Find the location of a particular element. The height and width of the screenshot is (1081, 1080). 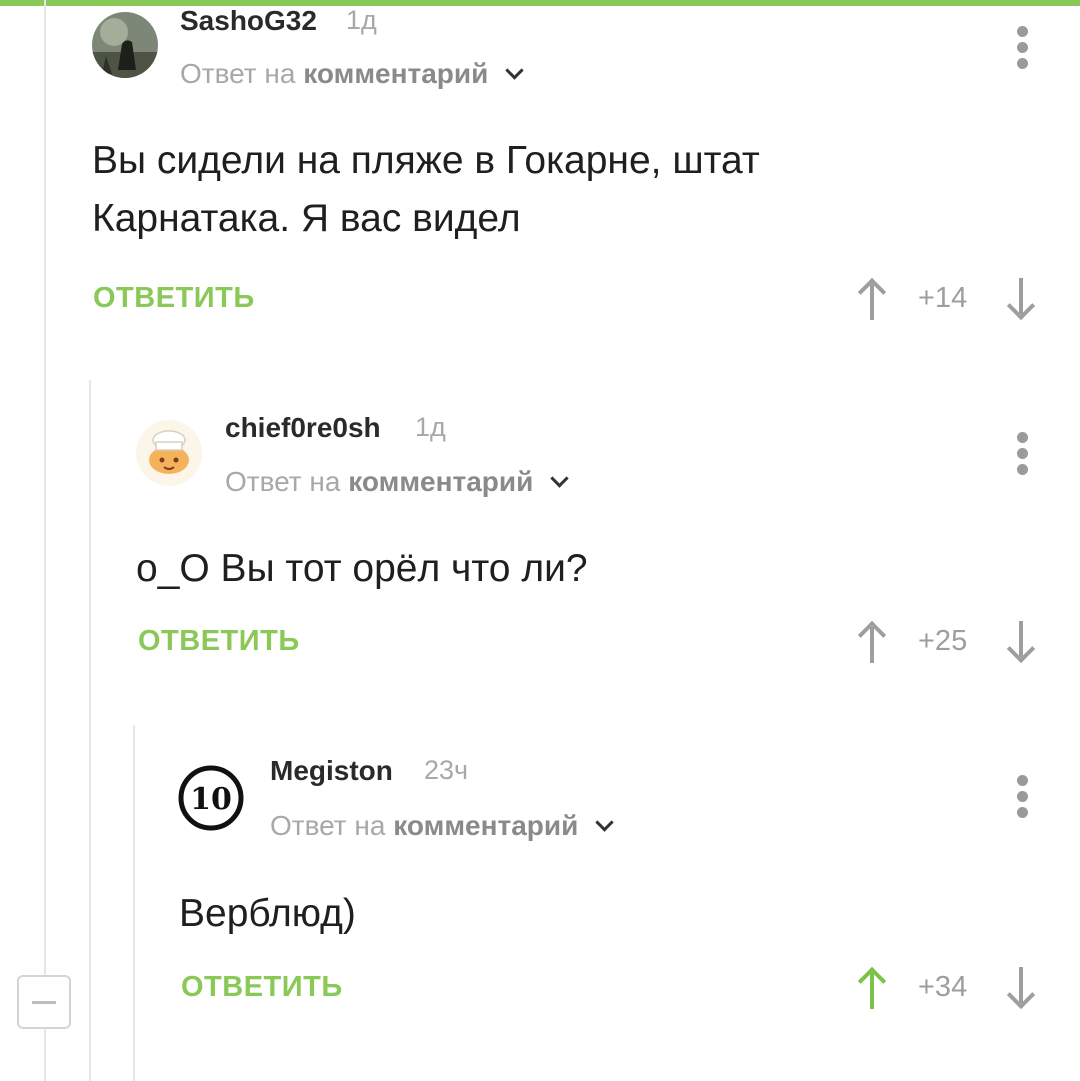

comment-text: o_O Вы тот орёл что ли? is located at coordinates (362, 568).